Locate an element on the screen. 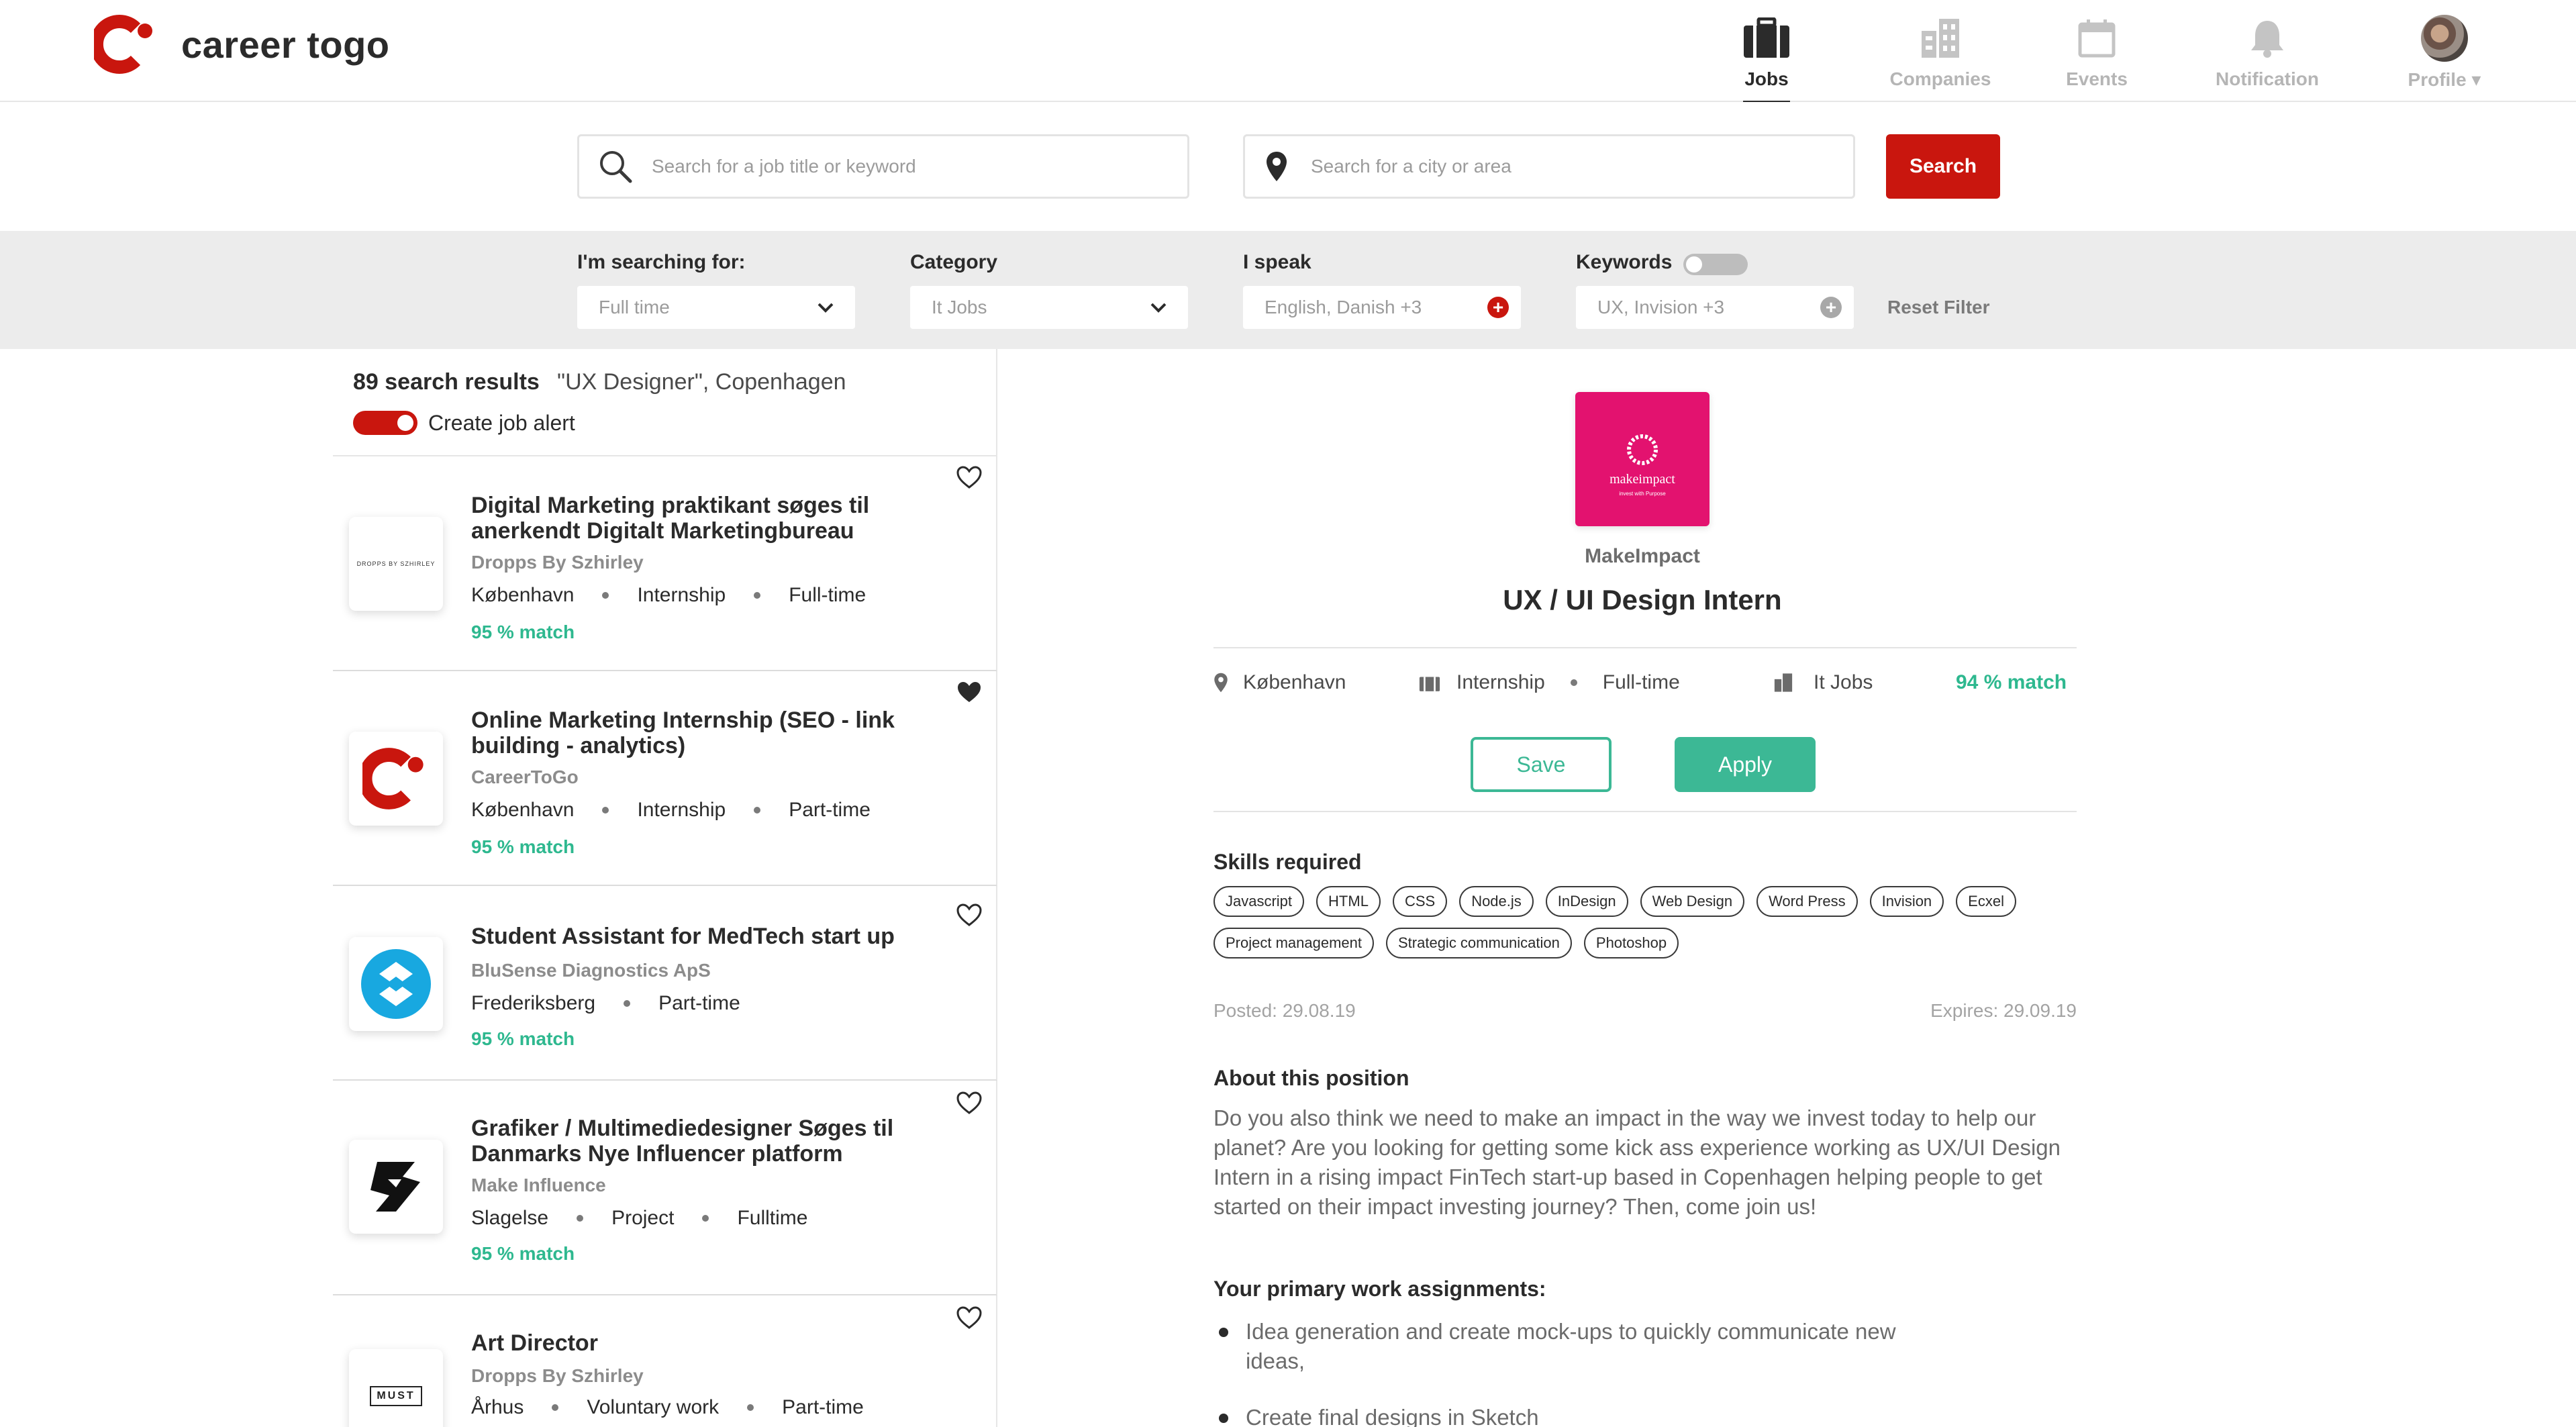 The image size is (2576, 1427). job-type-select: Full time is located at coordinates (716, 307).